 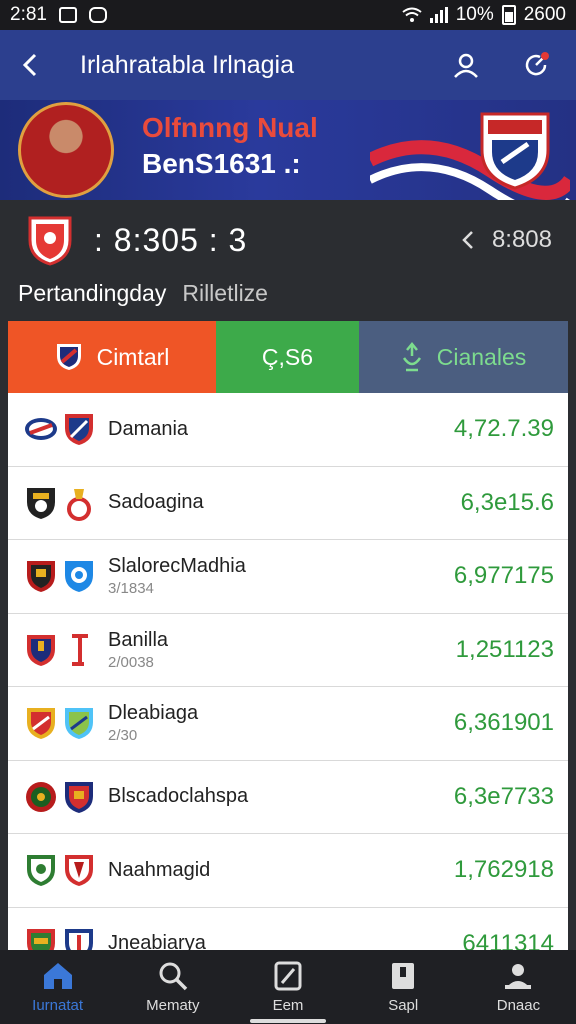 What do you see at coordinates (177, 566) in the screenshot?
I see `team-name: SlalorecMadhia` at bounding box center [177, 566].